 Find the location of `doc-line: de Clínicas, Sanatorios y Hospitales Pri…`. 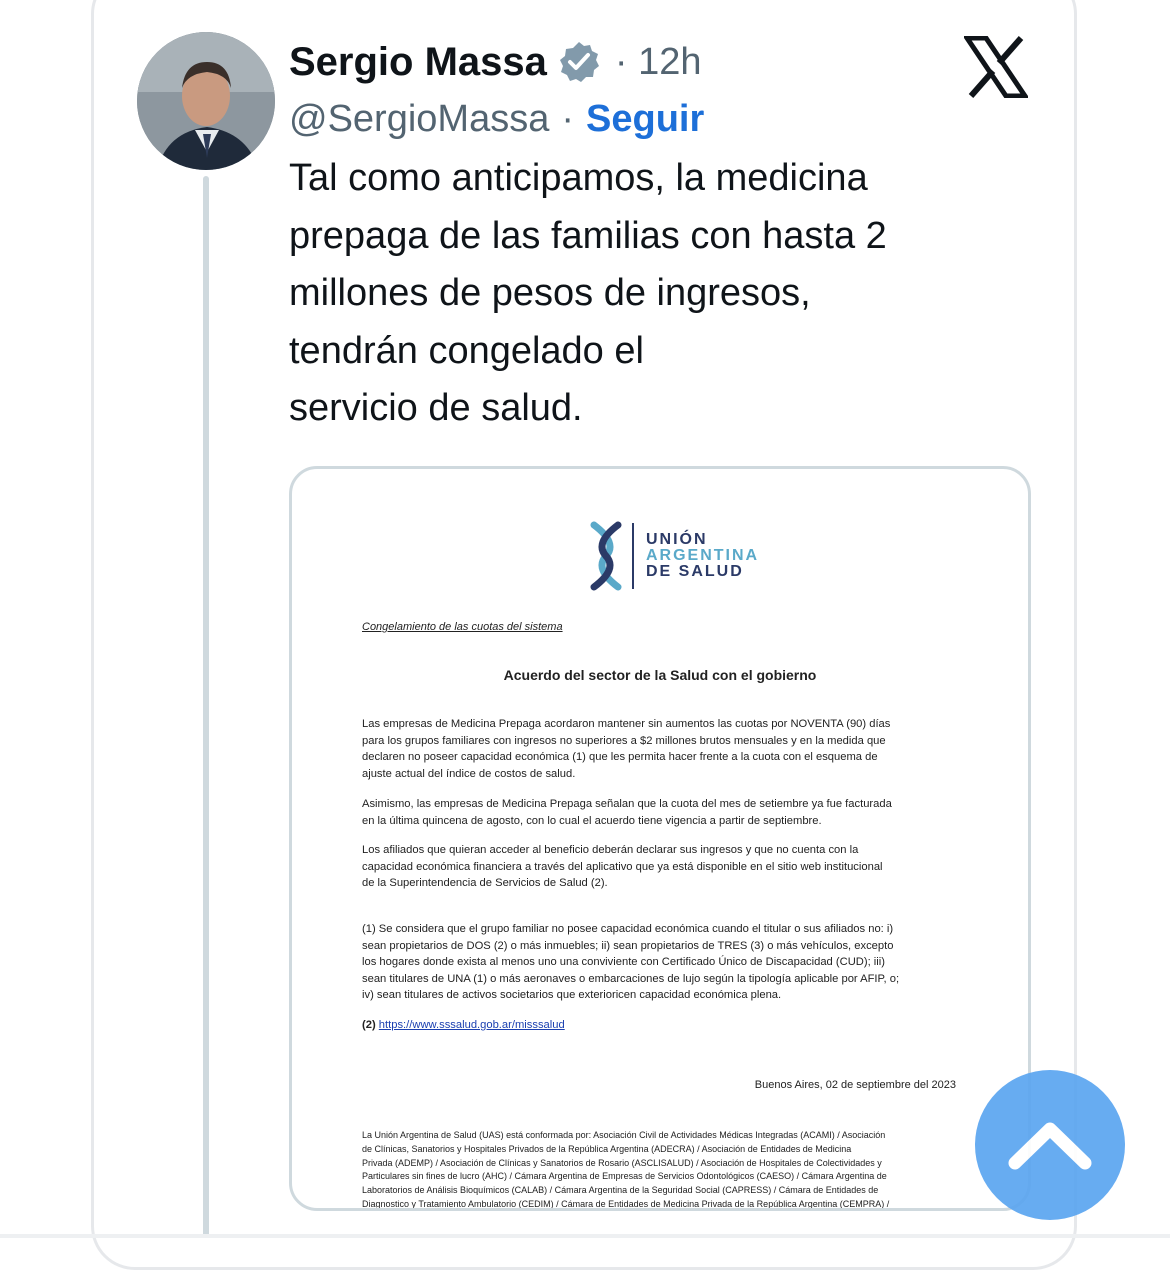

doc-line: de Clínicas, Sanatorios y Hospitales Pri… is located at coordinates (607, 1148).